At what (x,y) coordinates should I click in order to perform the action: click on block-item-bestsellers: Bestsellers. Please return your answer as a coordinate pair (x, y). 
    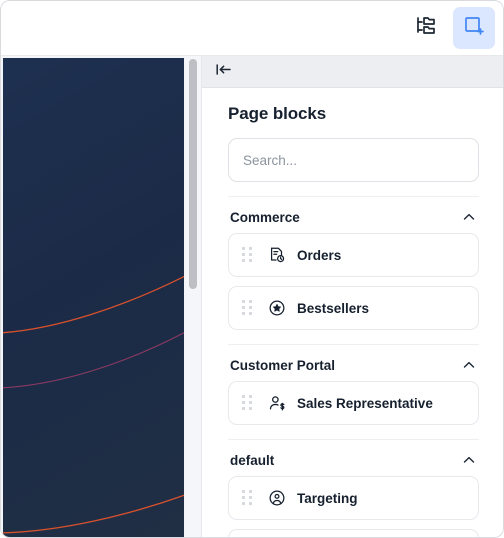
    Looking at the image, I should click on (353, 308).